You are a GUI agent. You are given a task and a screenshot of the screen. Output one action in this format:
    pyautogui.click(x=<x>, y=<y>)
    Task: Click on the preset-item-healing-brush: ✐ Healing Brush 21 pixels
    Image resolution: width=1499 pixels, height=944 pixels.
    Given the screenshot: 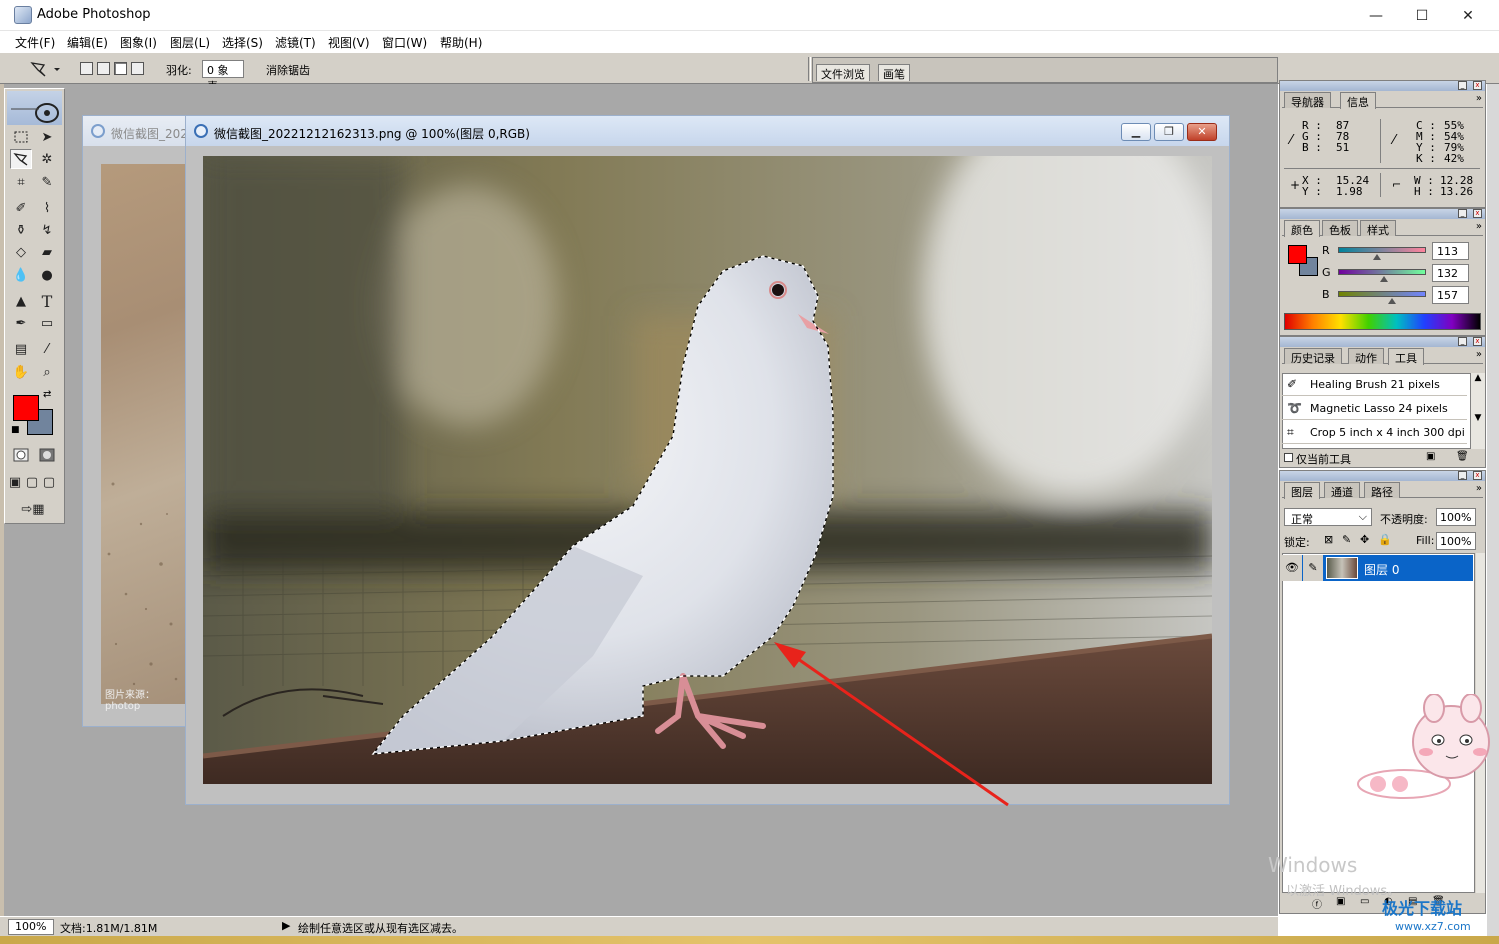 What is the action you would take?
    pyautogui.click(x=1374, y=384)
    